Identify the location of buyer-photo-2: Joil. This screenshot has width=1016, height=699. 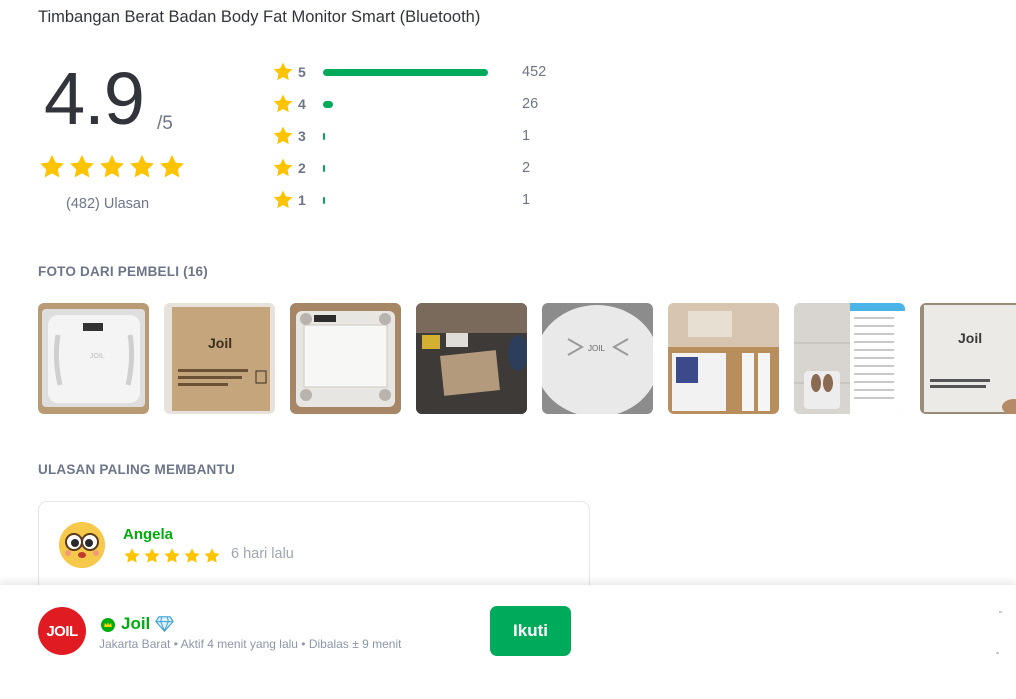
(219, 358).